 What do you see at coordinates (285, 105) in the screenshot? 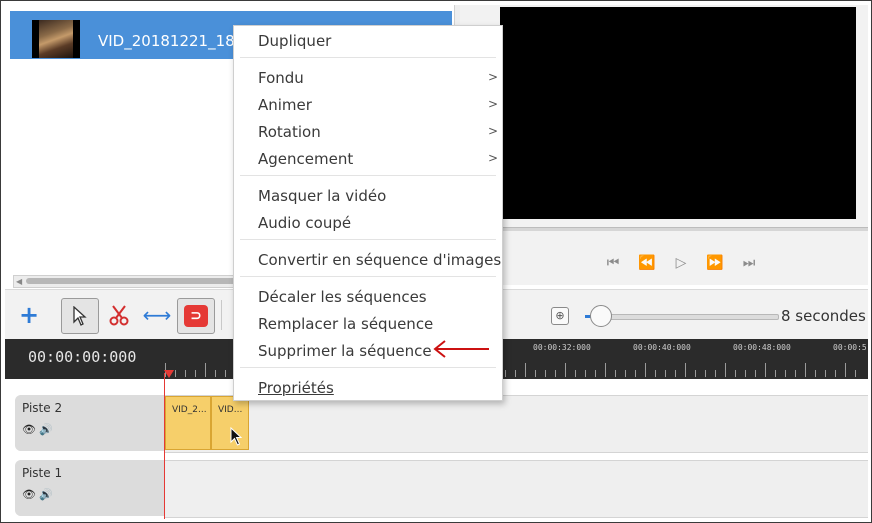
I see `menu-item-animate: Animer` at bounding box center [285, 105].